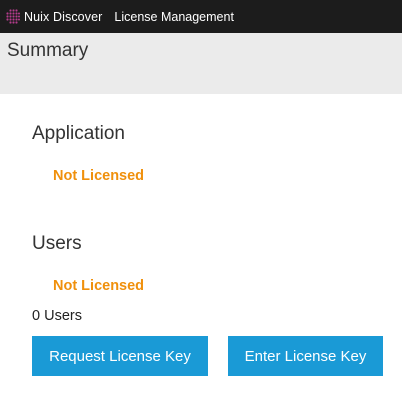 The width and height of the screenshot is (402, 405). Describe the element at coordinates (120, 356) in the screenshot. I see `request-license-key-button: Request License Key` at that location.